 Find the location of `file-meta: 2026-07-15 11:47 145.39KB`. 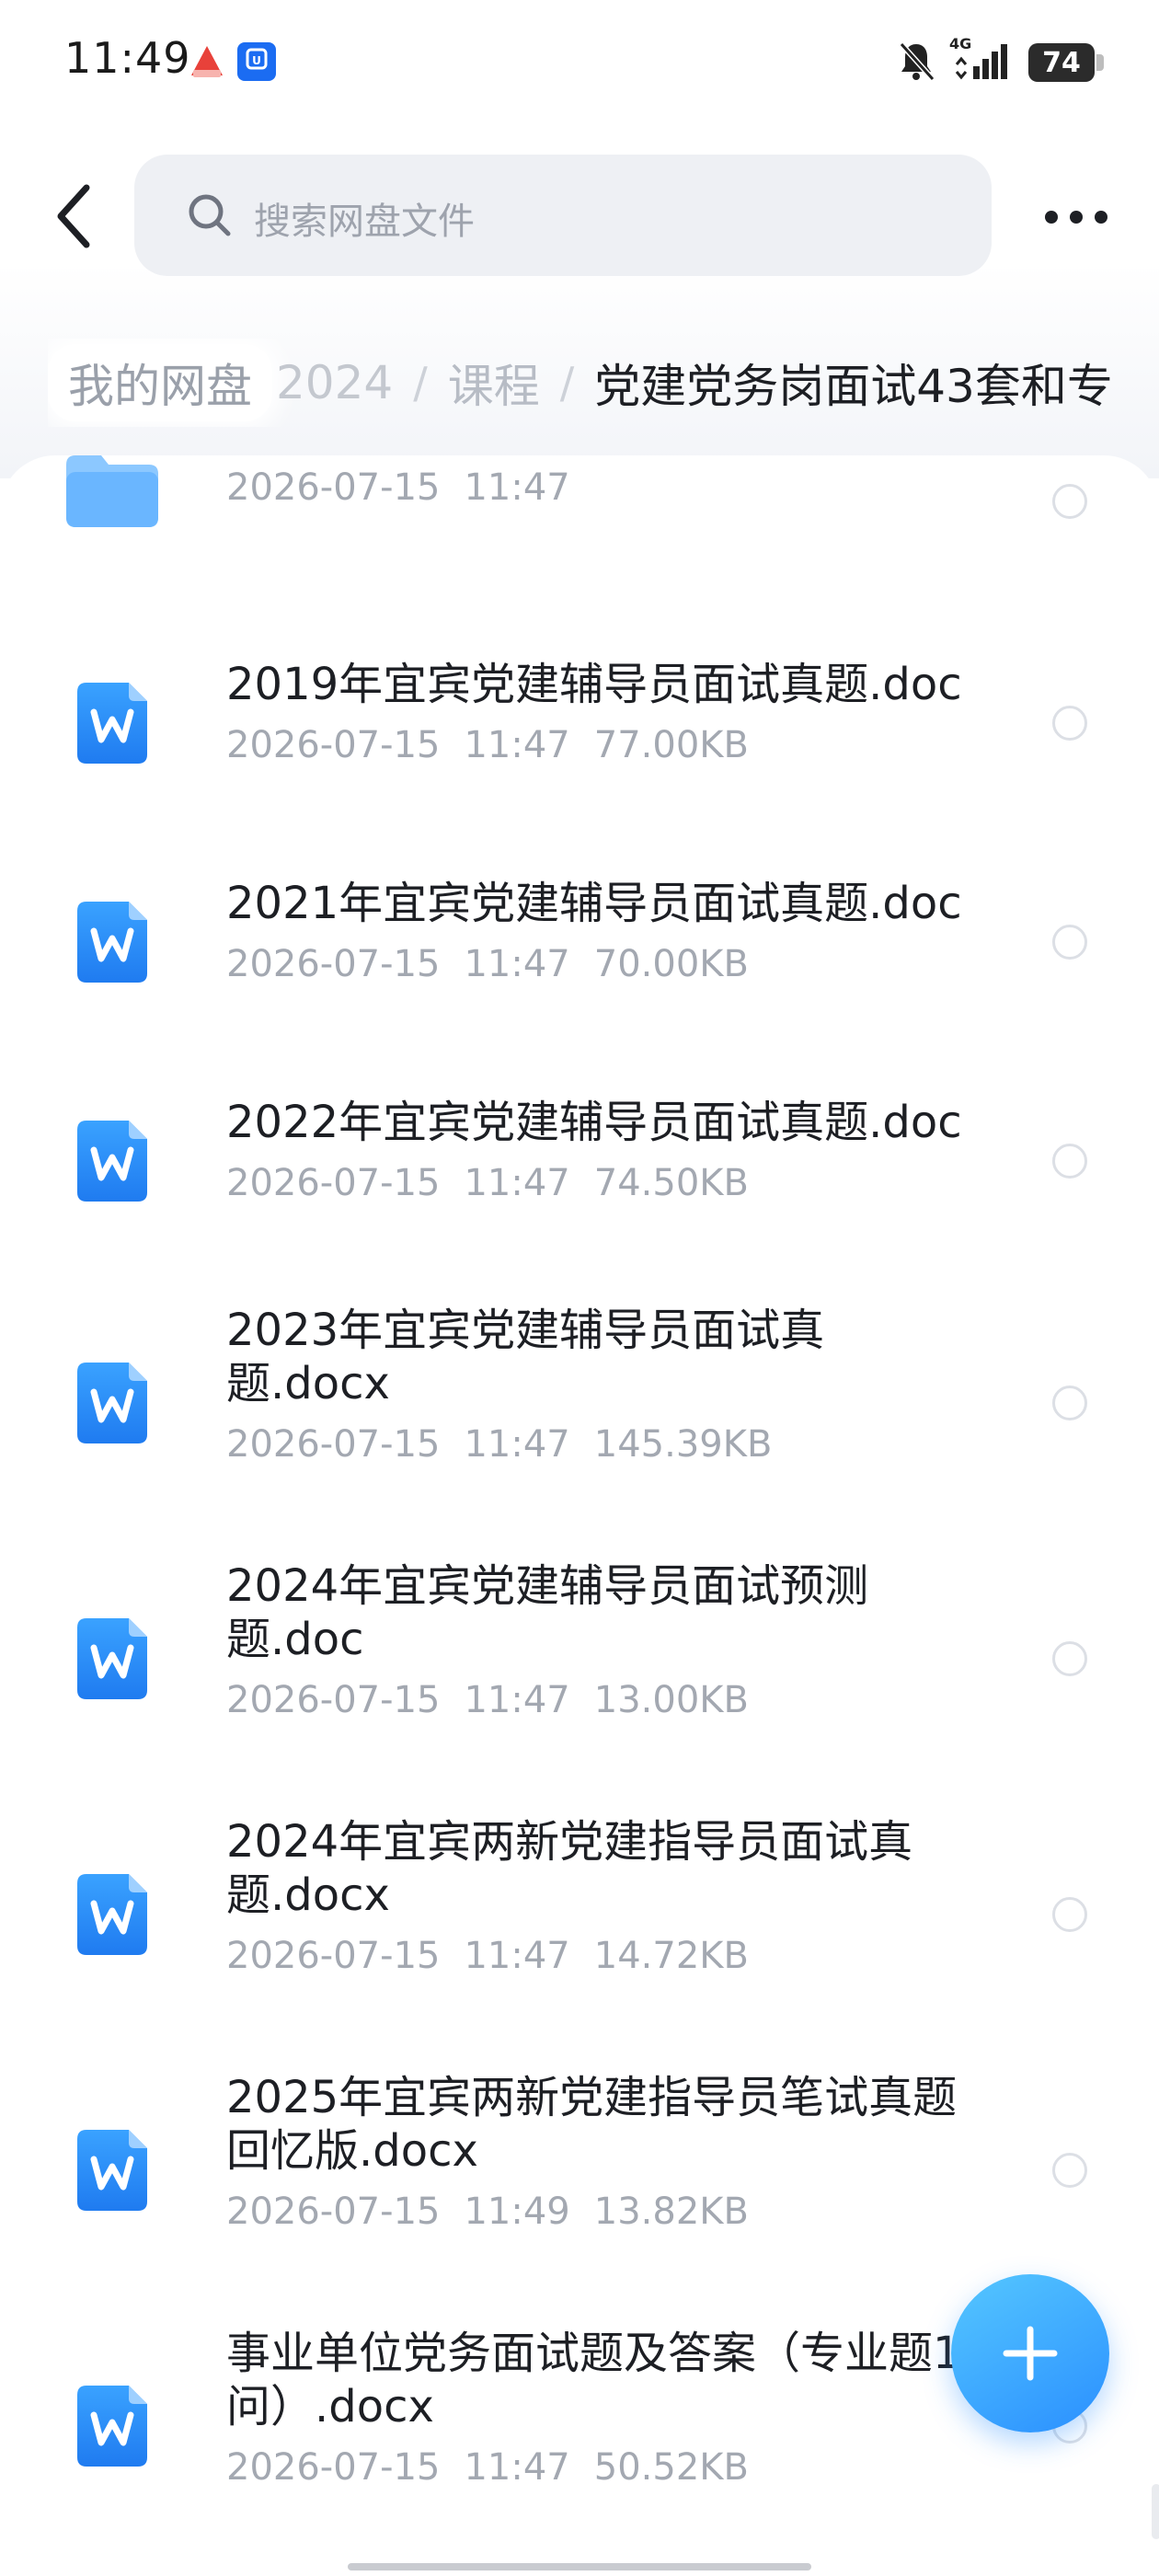

file-meta: 2026-07-15 11:47 145.39KB is located at coordinates (529, 1444).